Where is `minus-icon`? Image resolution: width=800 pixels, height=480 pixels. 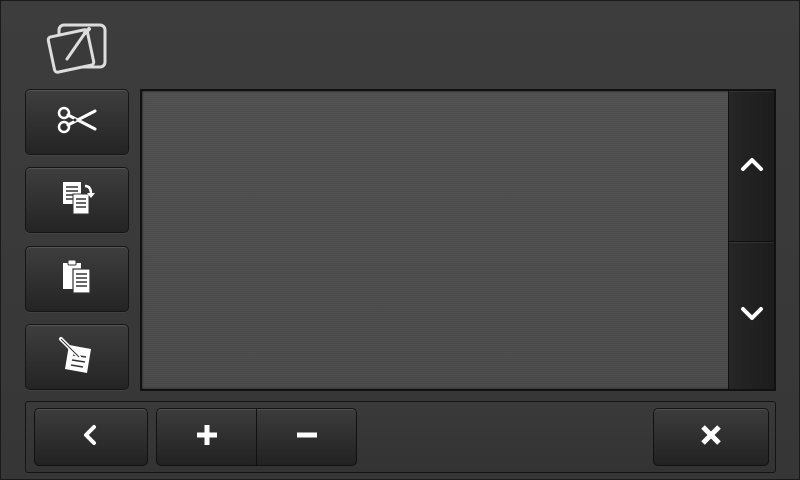
minus-icon is located at coordinates (307, 437).